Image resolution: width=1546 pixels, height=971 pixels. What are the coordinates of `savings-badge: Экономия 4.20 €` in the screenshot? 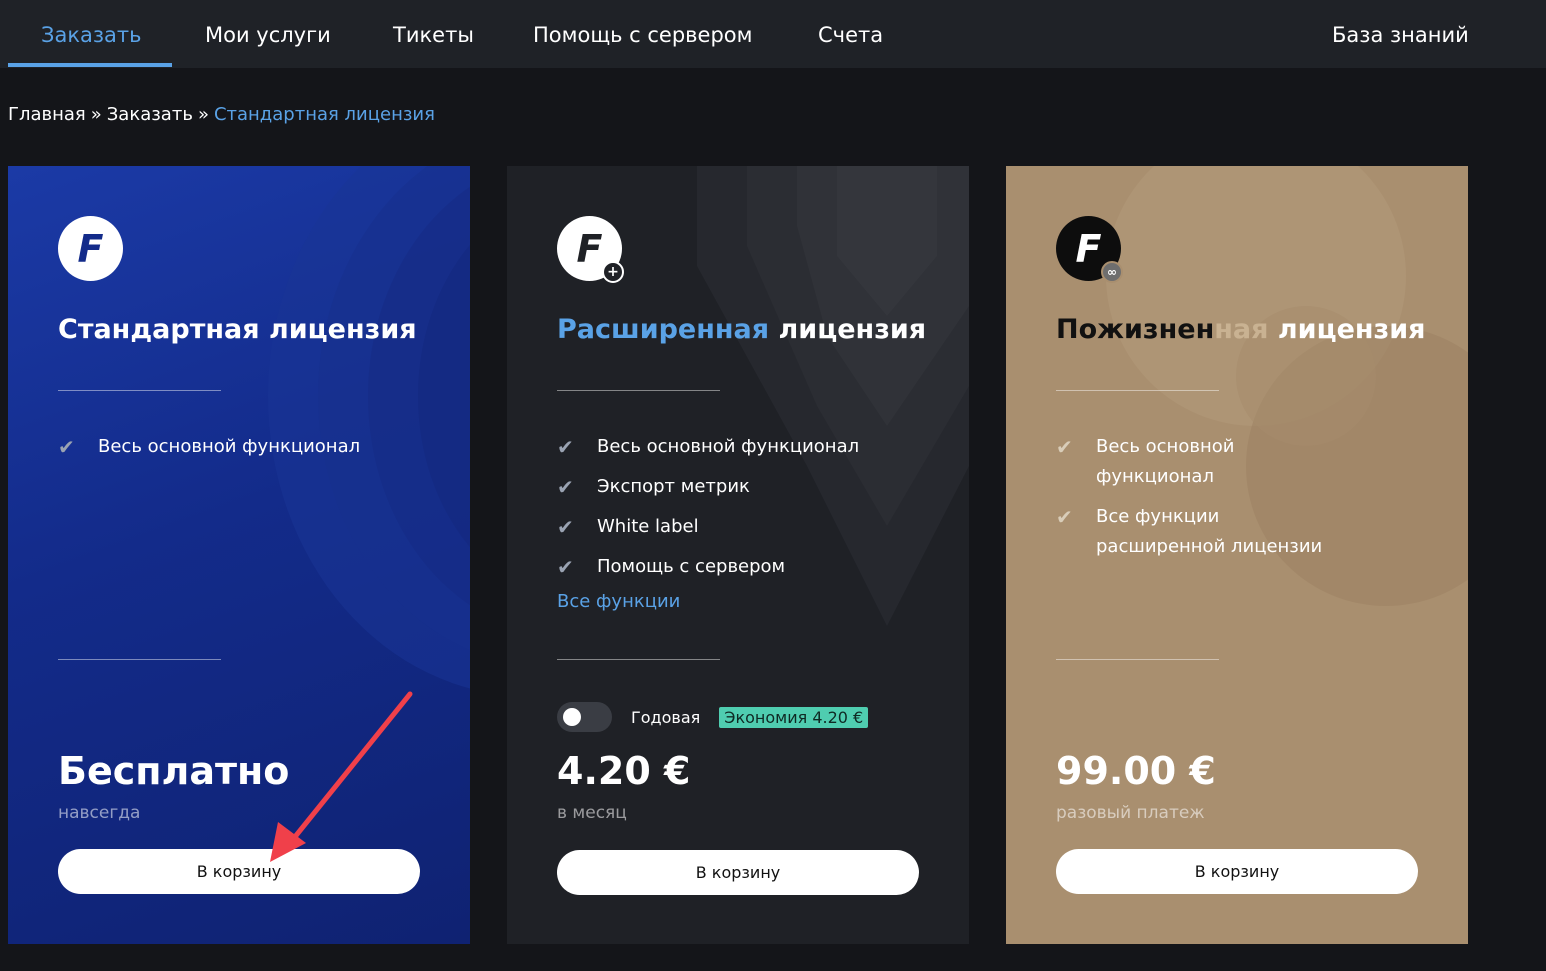 It's located at (794, 717).